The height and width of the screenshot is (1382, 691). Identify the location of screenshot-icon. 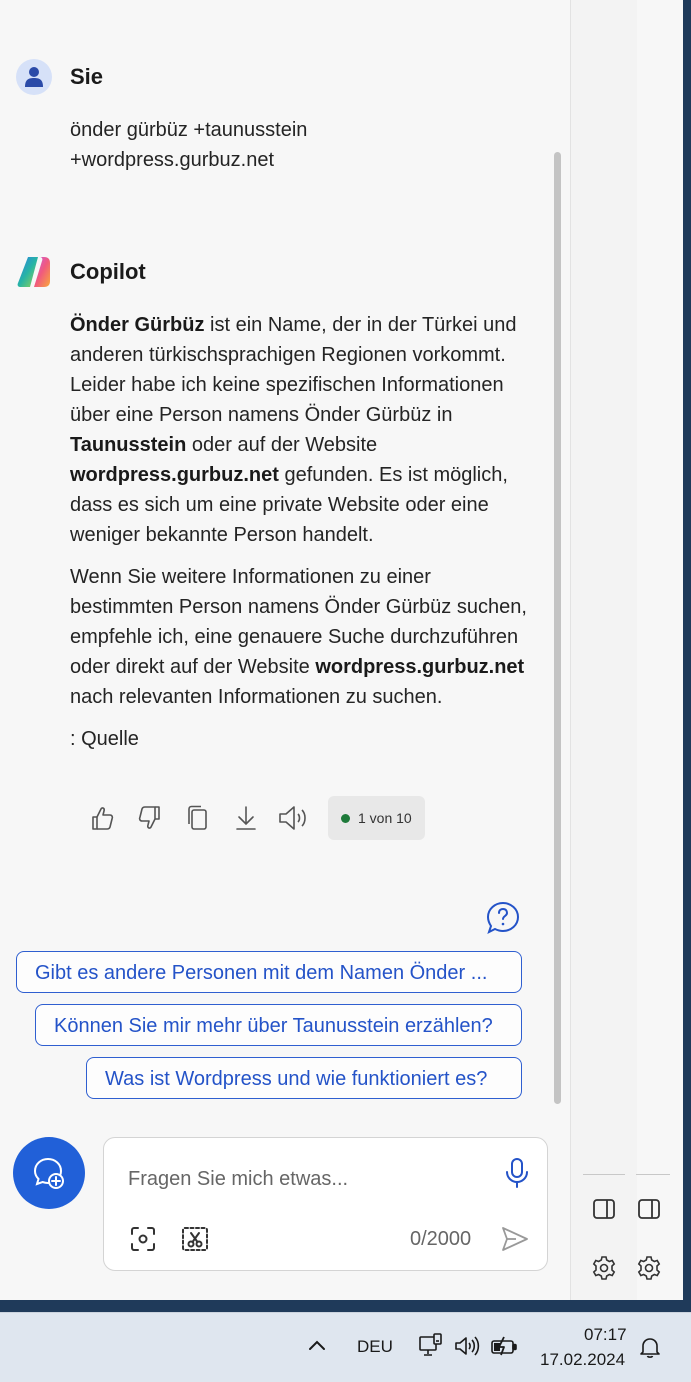
(143, 1239).